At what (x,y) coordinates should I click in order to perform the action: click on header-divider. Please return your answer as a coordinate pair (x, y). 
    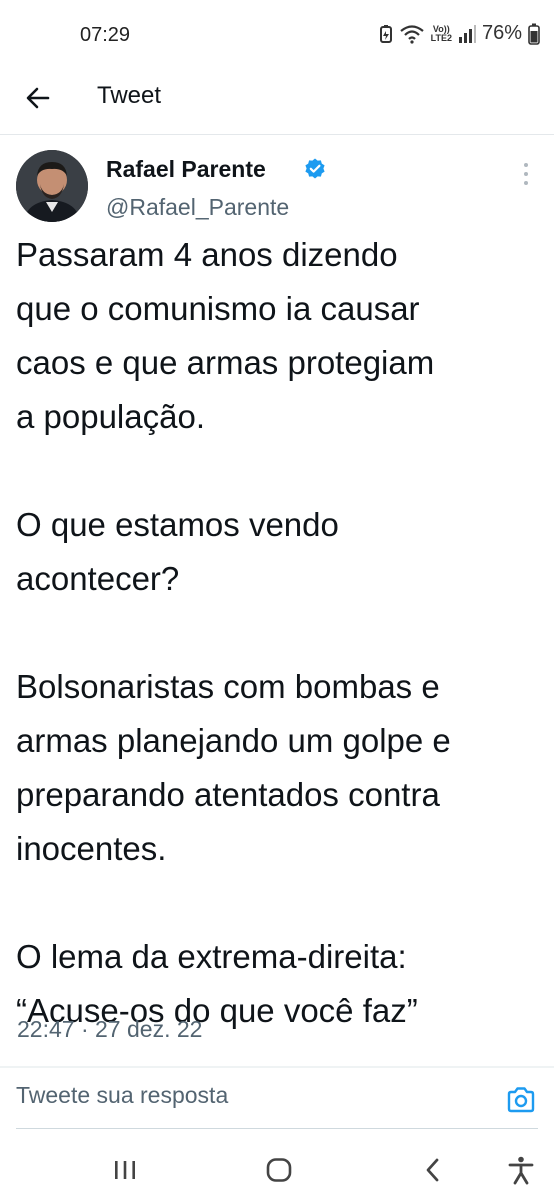
    Looking at the image, I should click on (277, 134).